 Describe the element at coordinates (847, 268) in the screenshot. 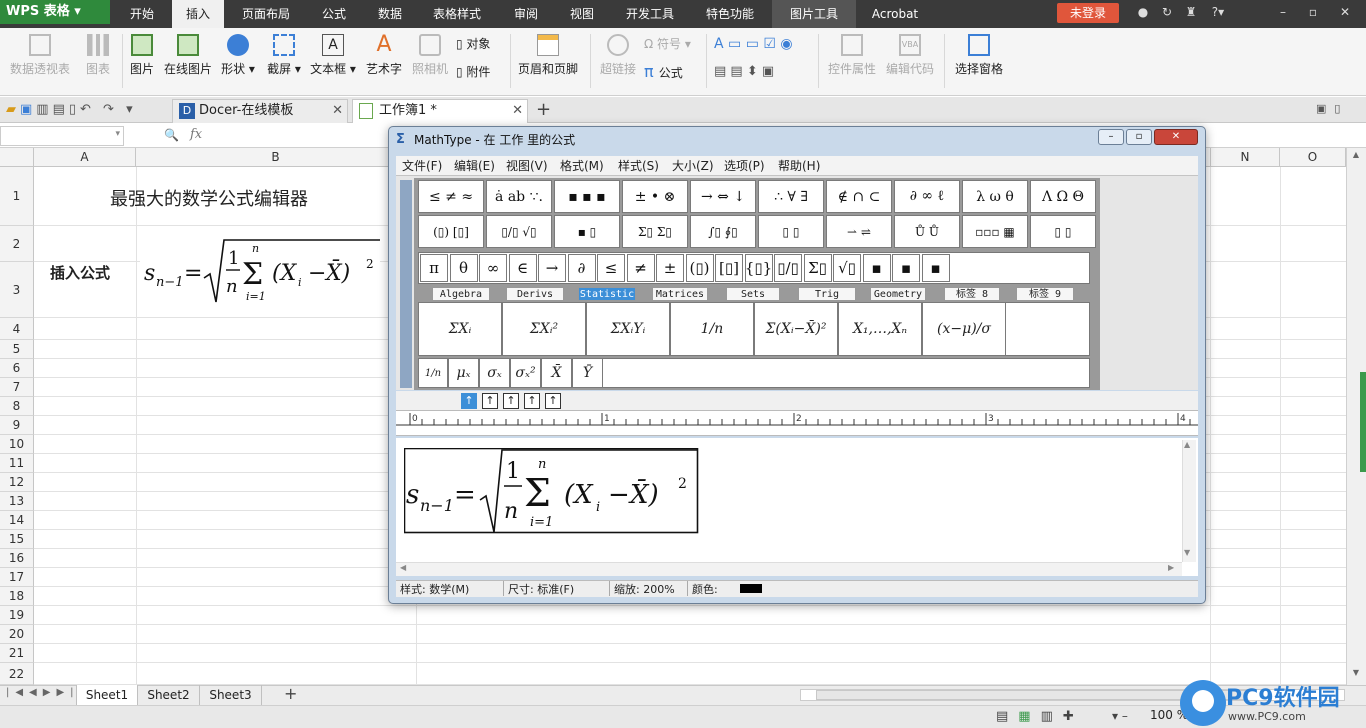

I see `symbol-button: √▯` at that location.